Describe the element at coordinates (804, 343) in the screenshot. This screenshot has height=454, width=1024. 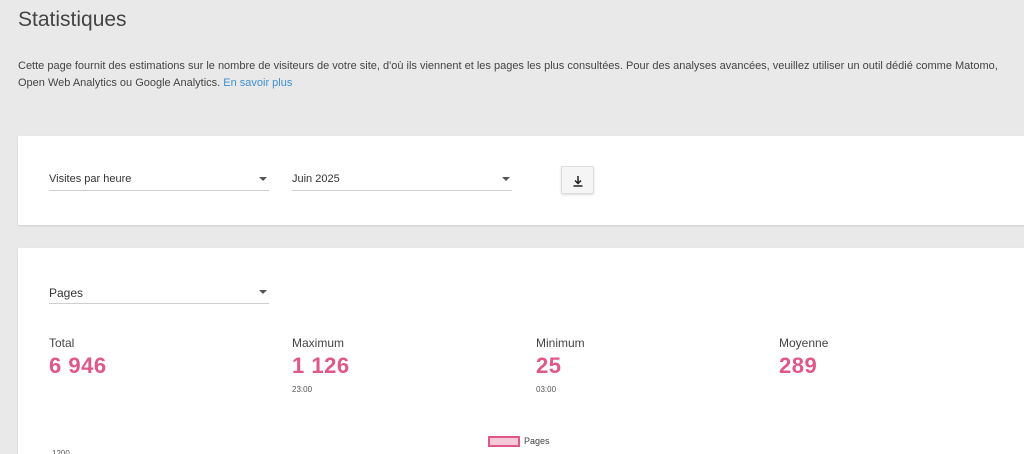
I see `metric-average-label: Moyenne` at that location.